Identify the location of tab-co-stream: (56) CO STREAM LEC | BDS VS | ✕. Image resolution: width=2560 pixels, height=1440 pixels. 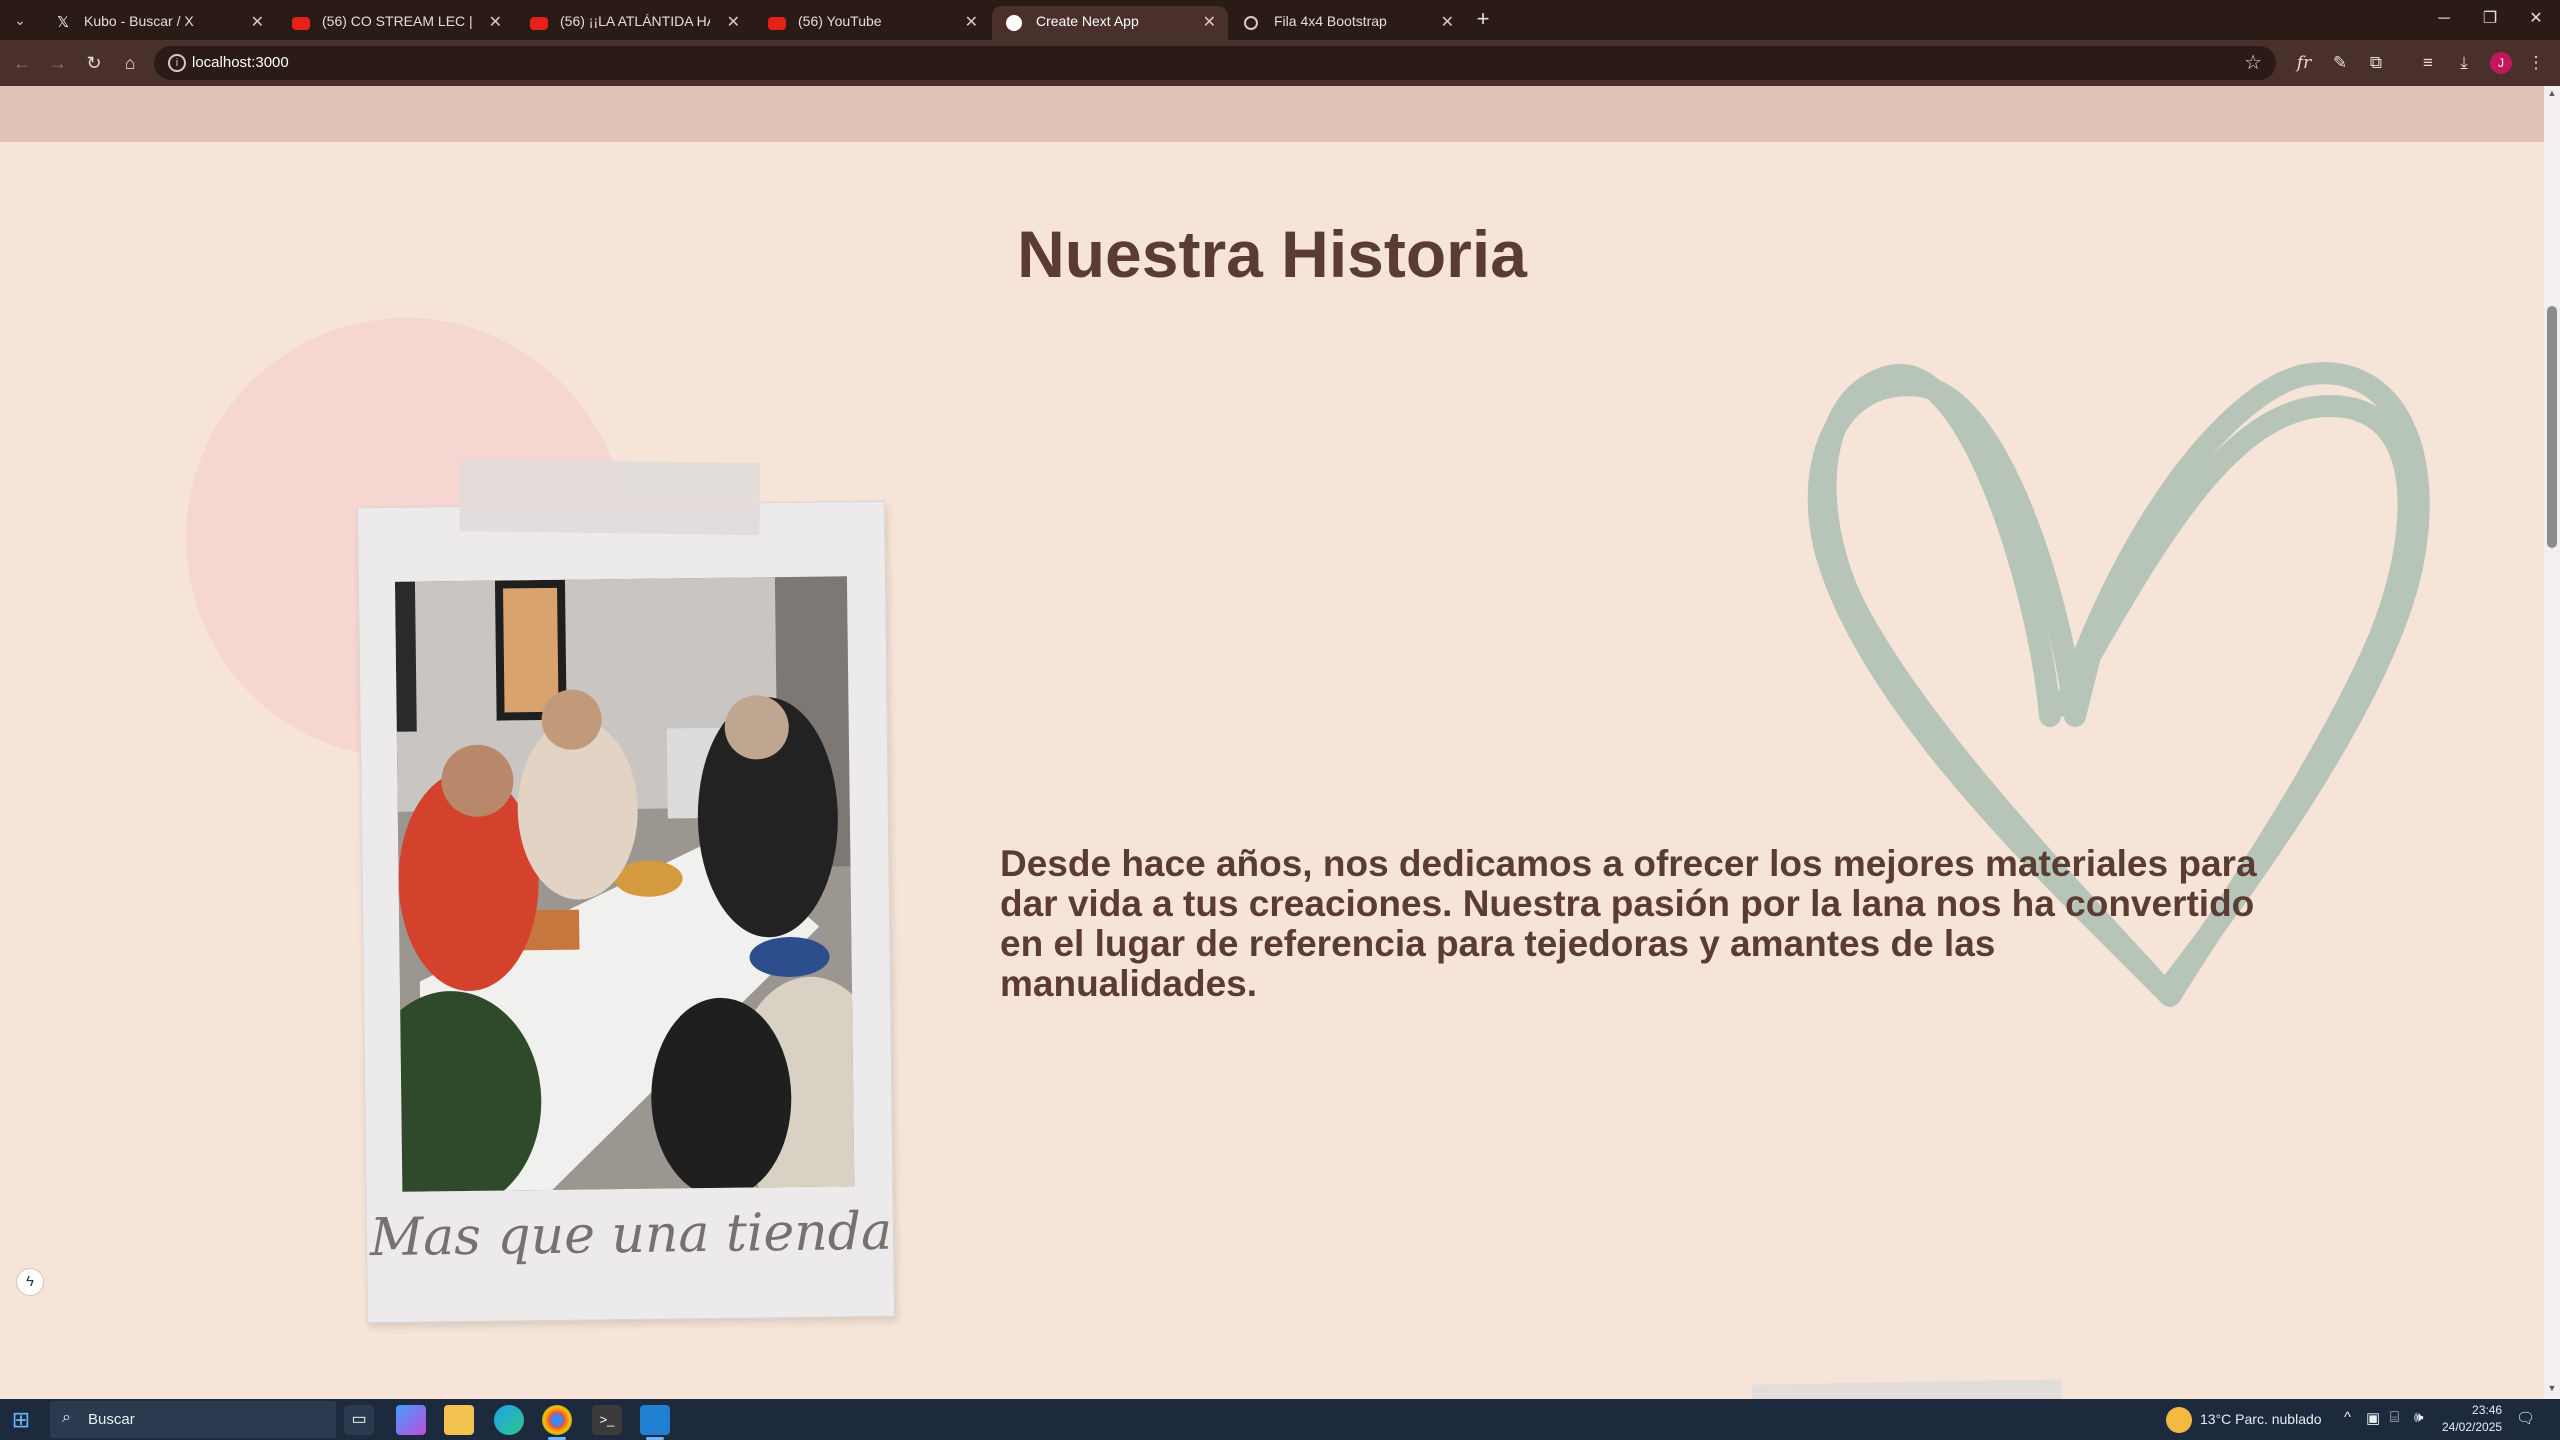
(396, 23).